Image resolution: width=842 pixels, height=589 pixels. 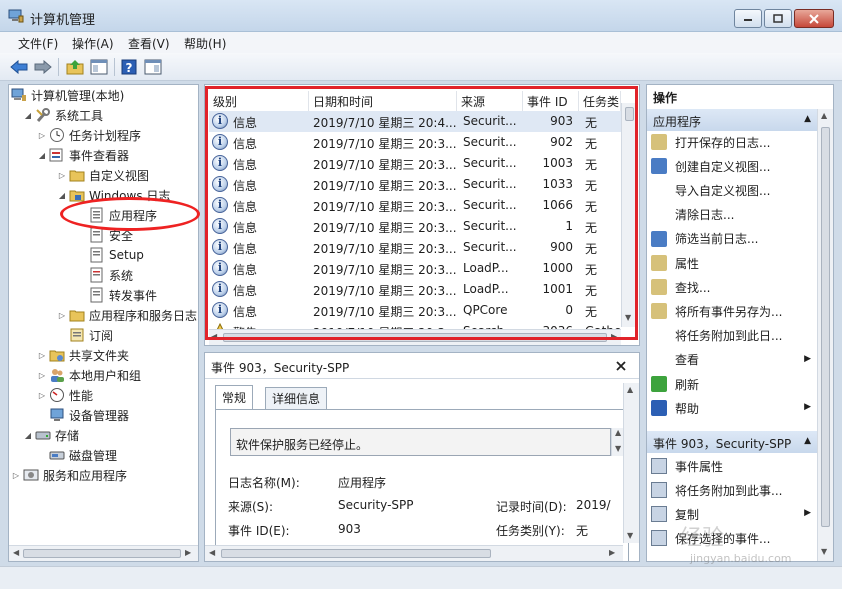 What do you see at coordinates (621, 366) in the screenshot?
I see `close-icon` at bounding box center [621, 366].